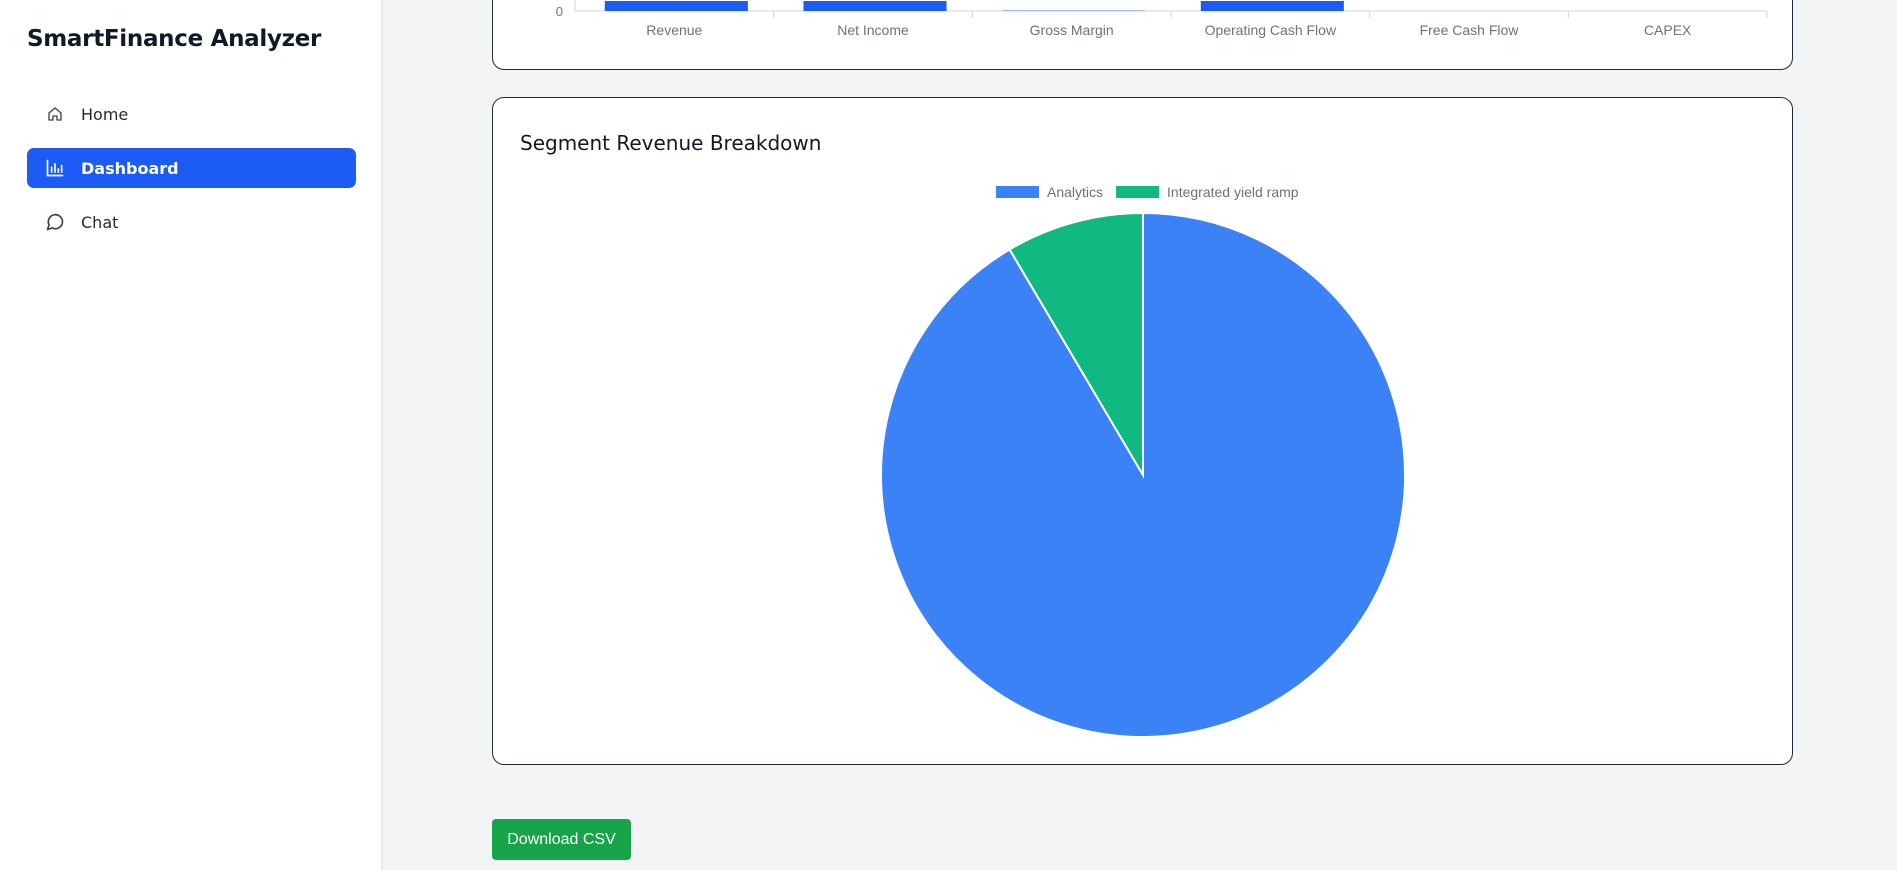 The image size is (1897, 870). What do you see at coordinates (191, 222) in the screenshot?
I see `sidebar-item-chat: Chat` at bounding box center [191, 222].